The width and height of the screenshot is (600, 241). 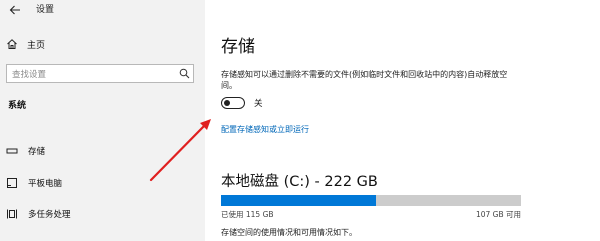 I want to click on search-input: 查找设置, so click(x=100, y=73).